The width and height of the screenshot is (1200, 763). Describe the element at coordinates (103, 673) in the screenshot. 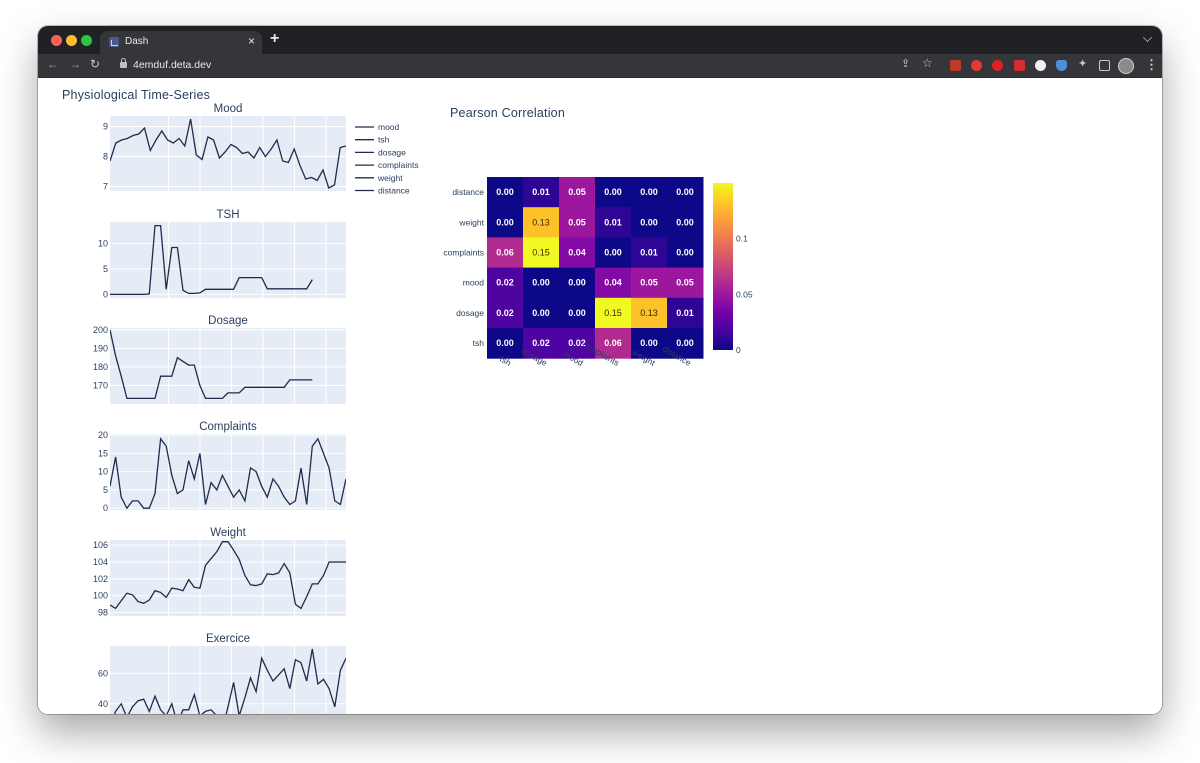

I see `y-tick-label: 60` at that location.